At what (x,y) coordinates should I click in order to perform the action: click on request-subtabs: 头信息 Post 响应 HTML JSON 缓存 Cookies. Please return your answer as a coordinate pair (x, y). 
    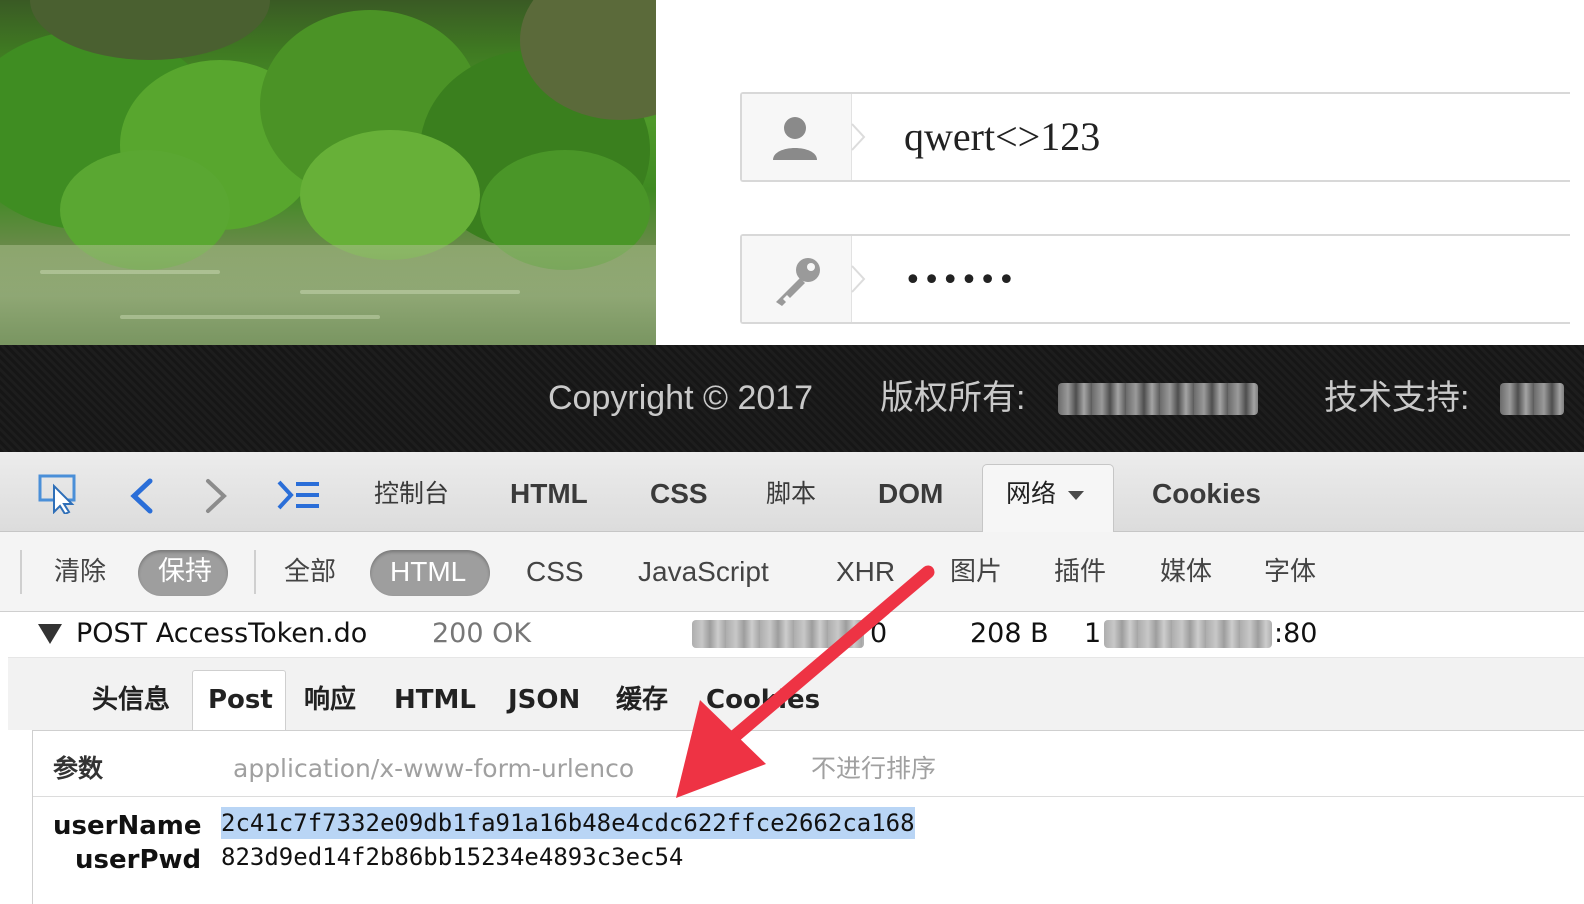
    Looking at the image, I should click on (796, 695).